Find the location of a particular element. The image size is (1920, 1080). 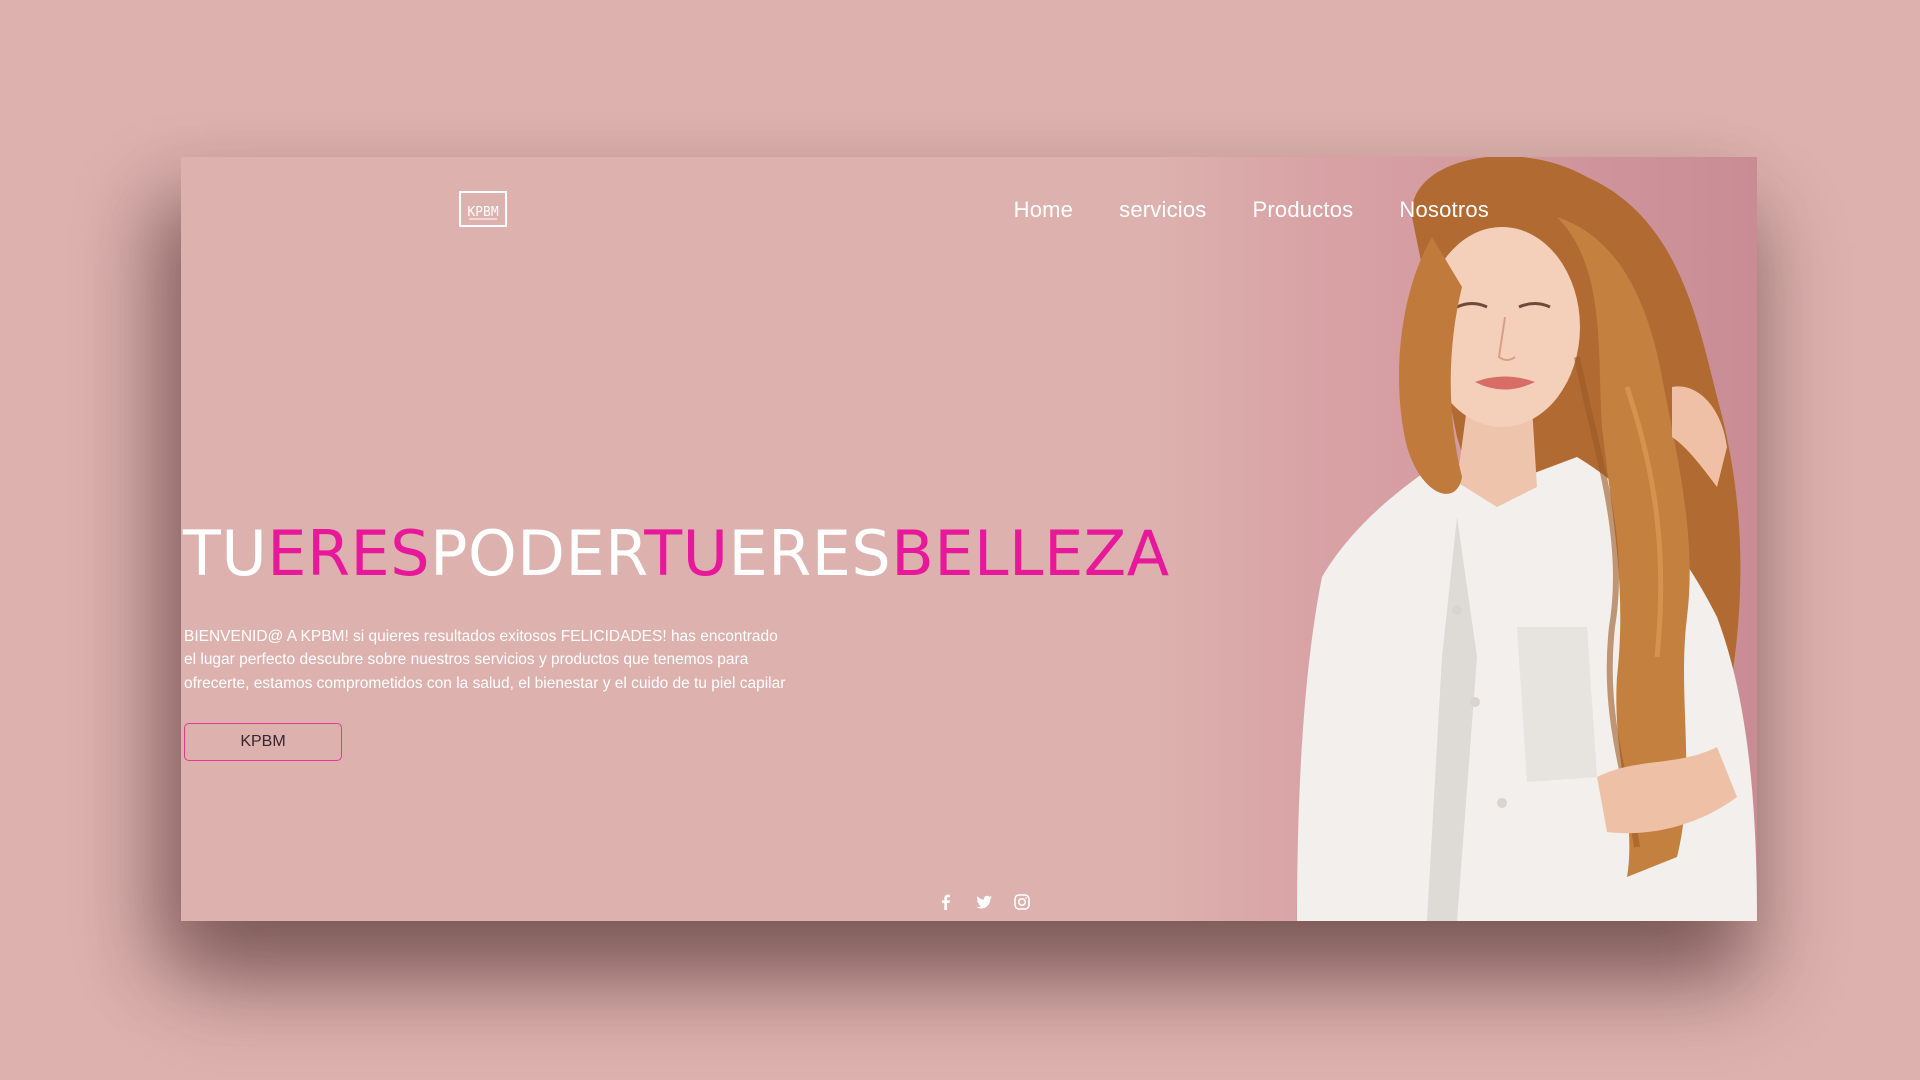

nav-home: Home is located at coordinates (1044, 210).